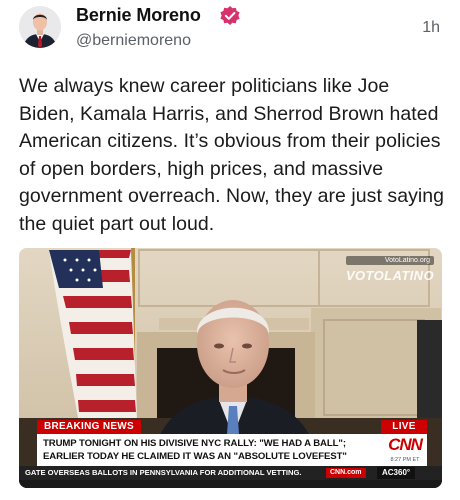 This screenshot has height=500, width=460. Describe the element at coordinates (431, 28) in the screenshot. I see `post-timestamp: 1h` at that location.